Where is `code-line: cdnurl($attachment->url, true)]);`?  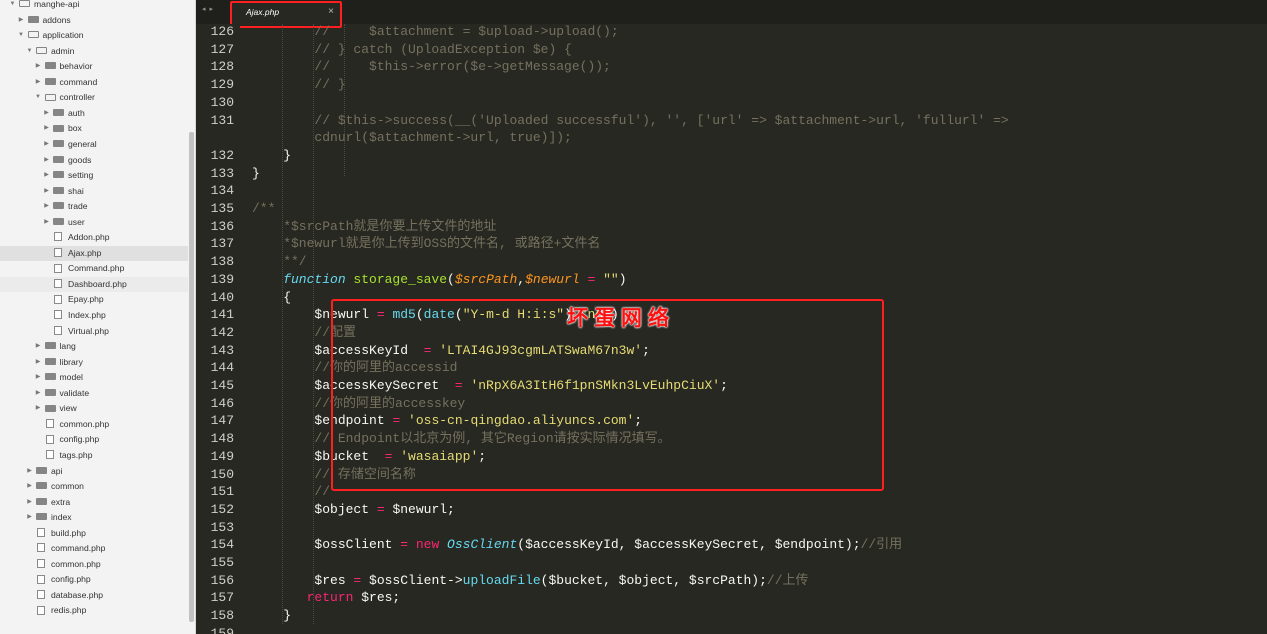
code-line: cdnurl($attachment->url, true)]); is located at coordinates (411, 137).